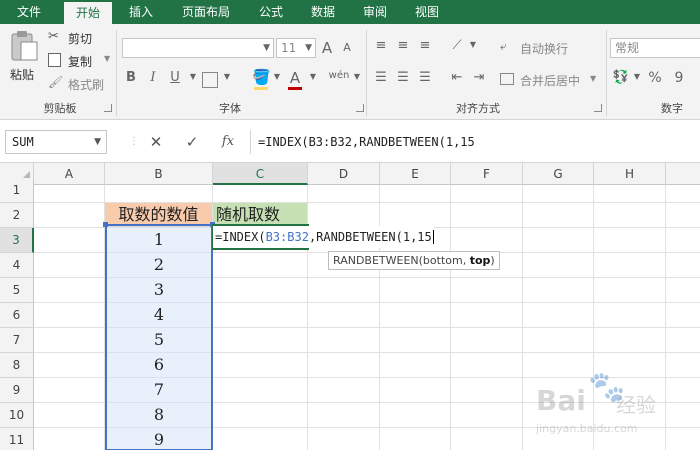 This screenshot has width=700, height=450. What do you see at coordinates (360, 108) in the screenshot?
I see `font-launcher-icon` at bounding box center [360, 108].